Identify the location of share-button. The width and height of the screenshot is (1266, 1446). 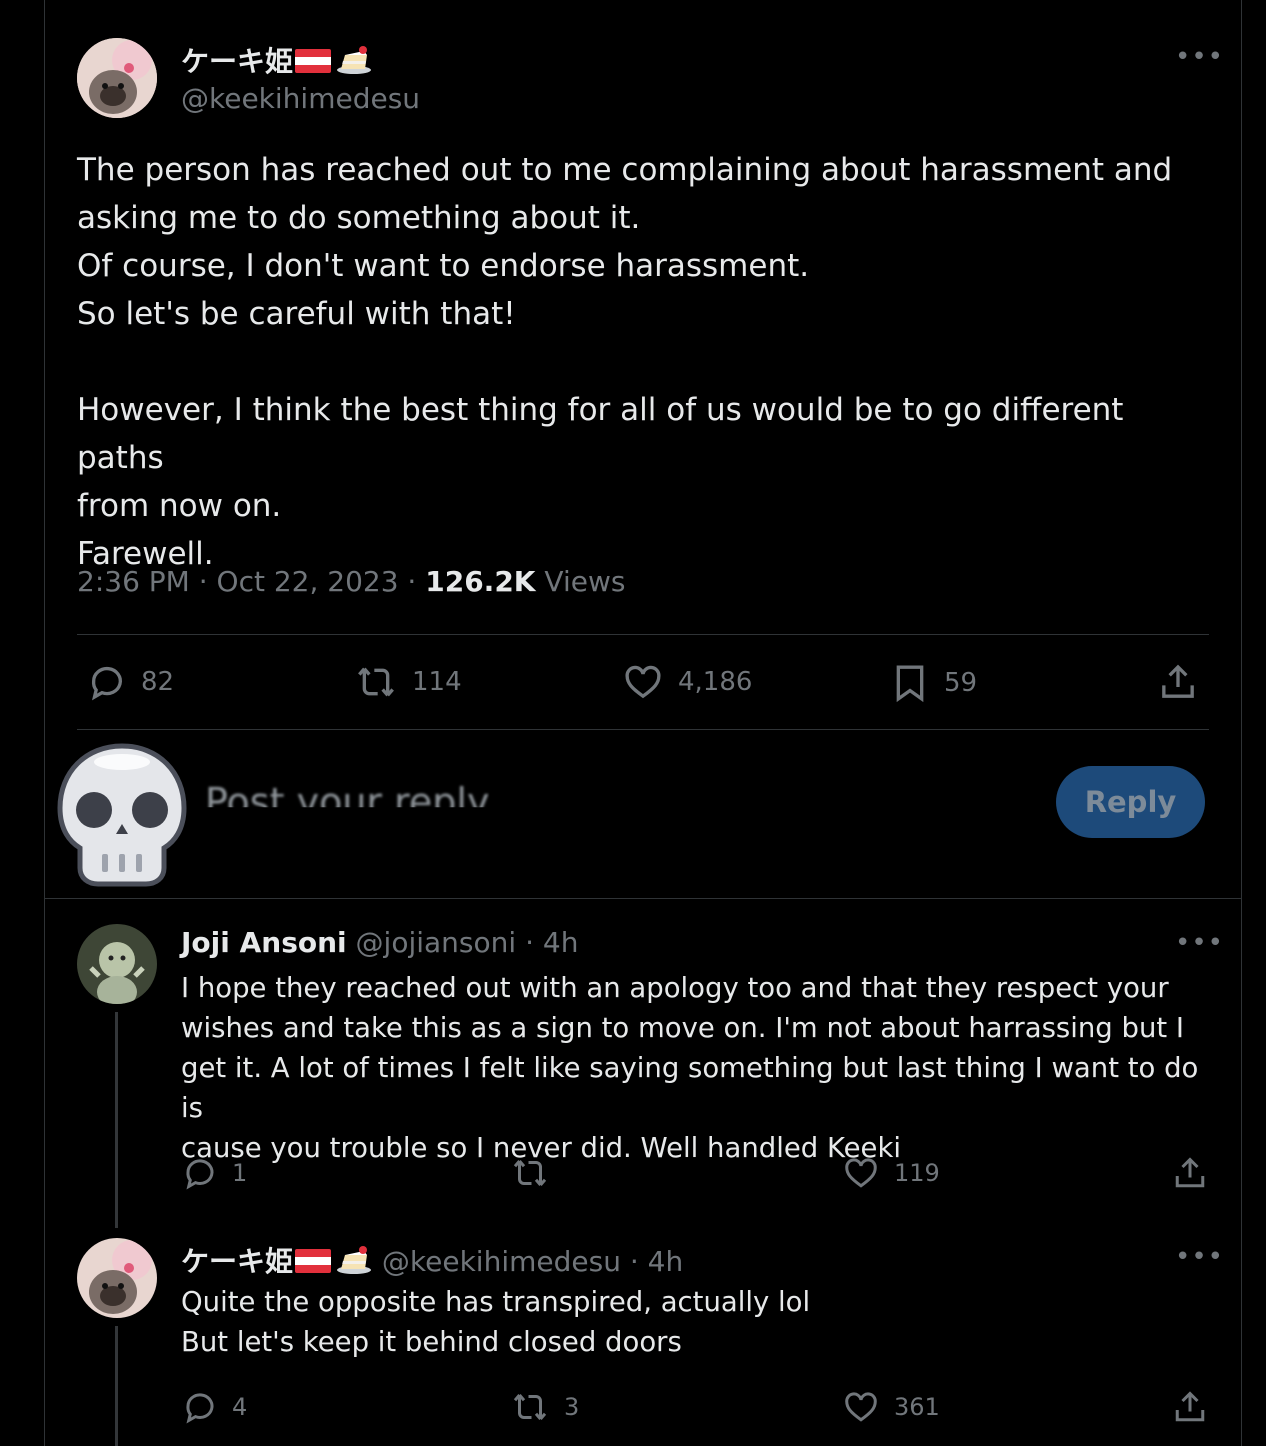
(1178, 684).